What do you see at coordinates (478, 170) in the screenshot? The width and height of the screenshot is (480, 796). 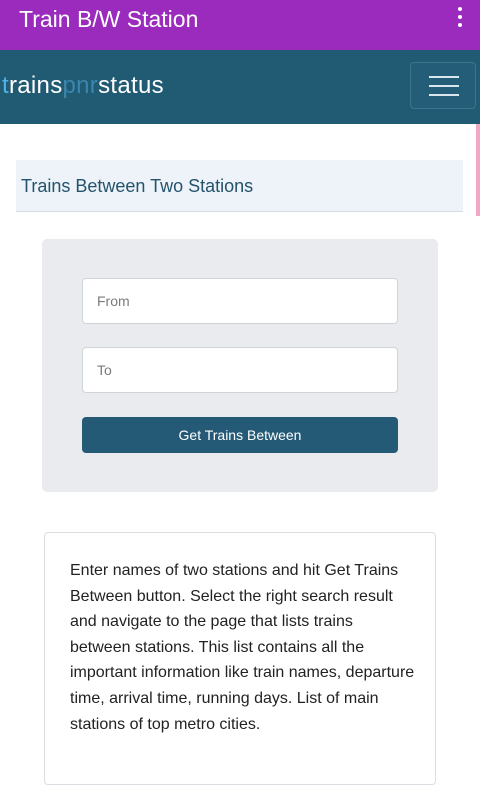 I see `scroll-indicator` at bounding box center [478, 170].